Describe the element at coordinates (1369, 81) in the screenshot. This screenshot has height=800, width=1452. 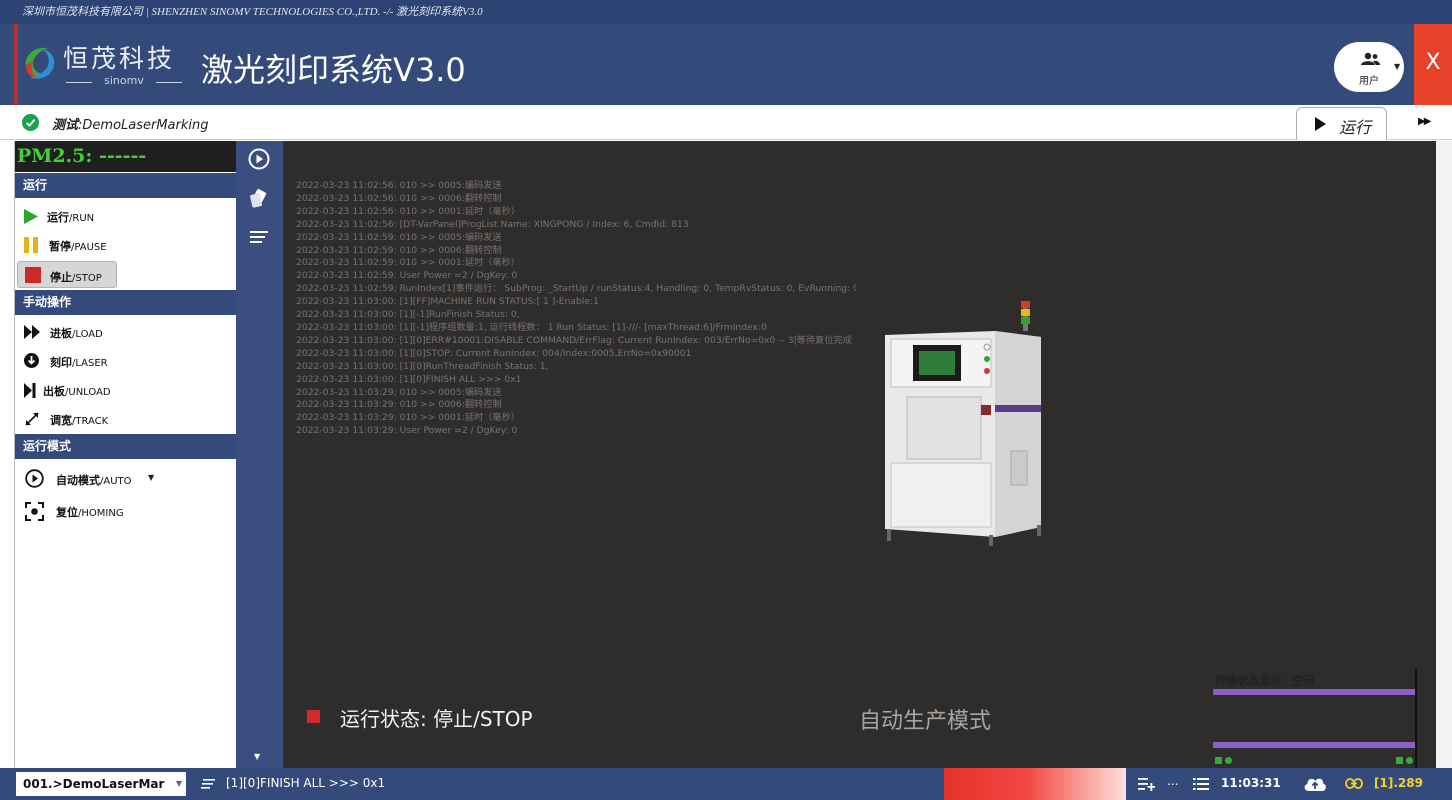
I see `user-label: 用户` at that location.